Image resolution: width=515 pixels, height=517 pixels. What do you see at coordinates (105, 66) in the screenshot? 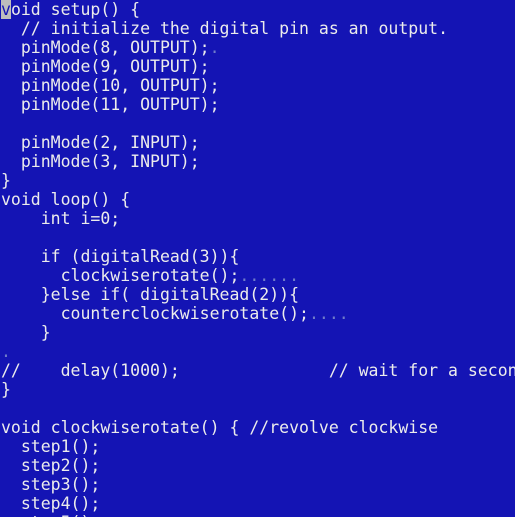
I see `code-text: pinMode(9, OUTPUT);` at bounding box center [105, 66].